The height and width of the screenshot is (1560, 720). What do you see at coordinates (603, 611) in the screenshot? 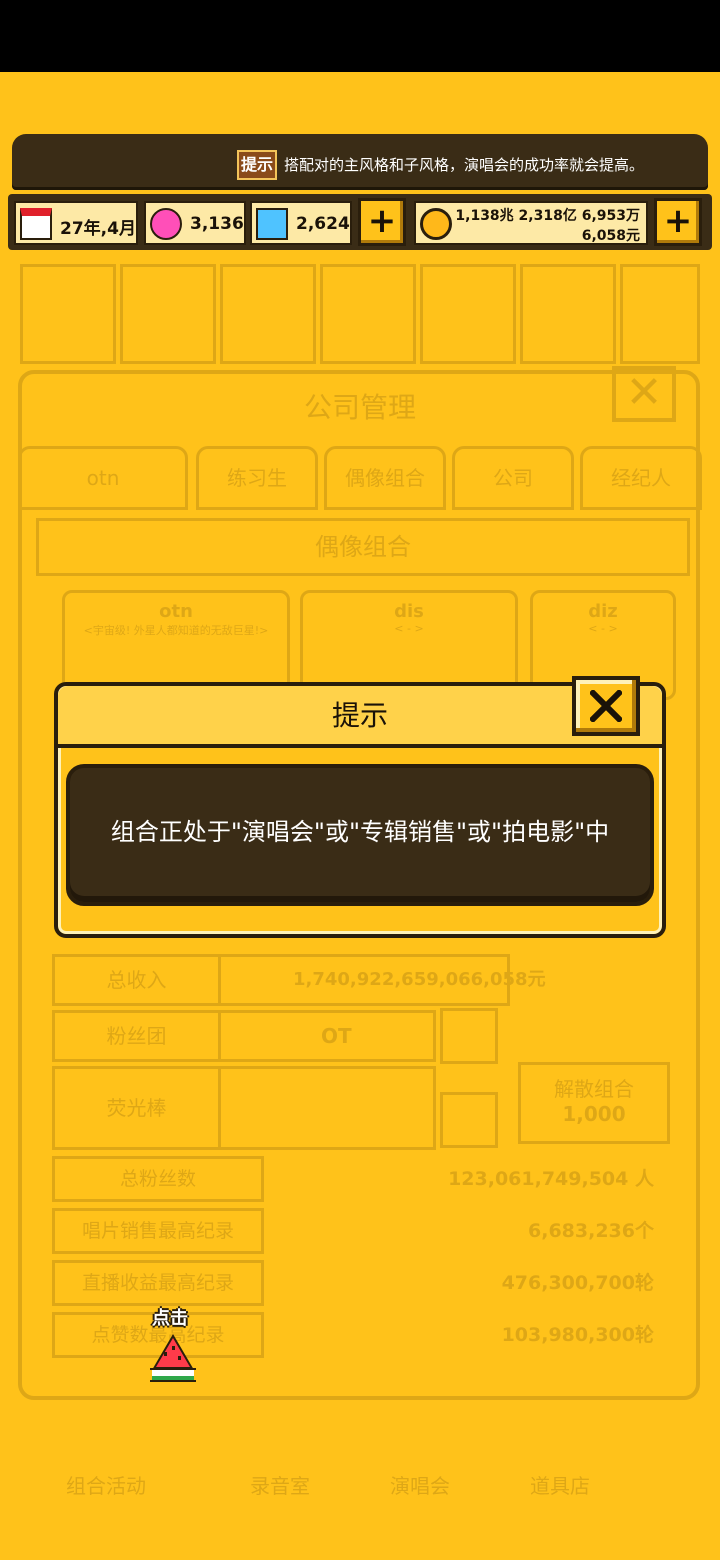
I see `group-name: diz` at bounding box center [603, 611].